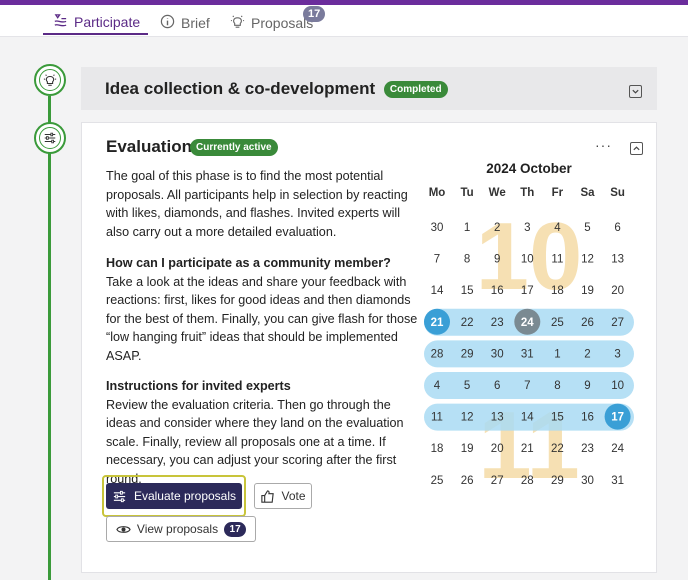 Image resolution: width=688 pixels, height=580 pixels. What do you see at coordinates (415, 89) in the screenshot?
I see `phase1-status-badge: Completed` at bounding box center [415, 89].